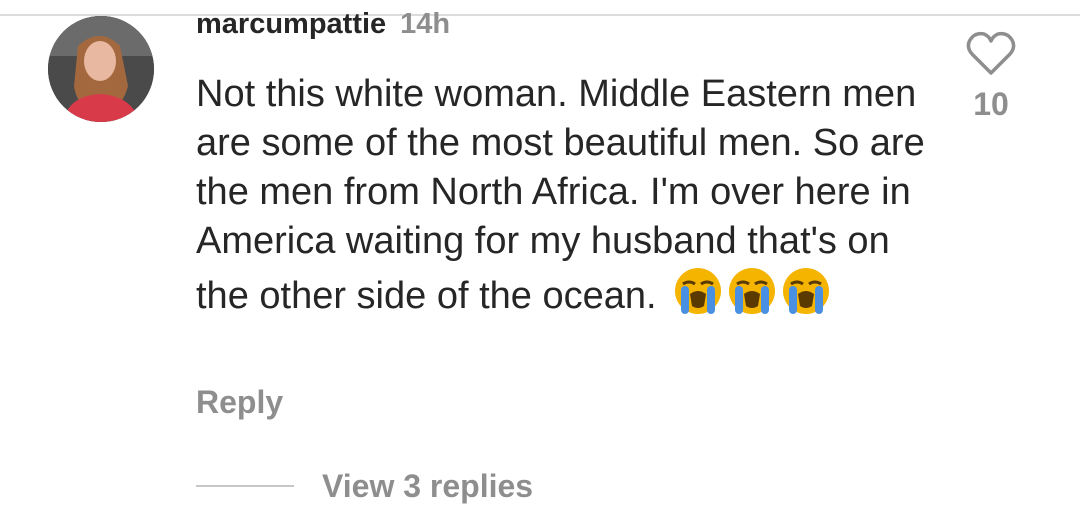 The width and height of the screenshot is (1080, 526). I want to click on emoji-group, so click(754, 297).